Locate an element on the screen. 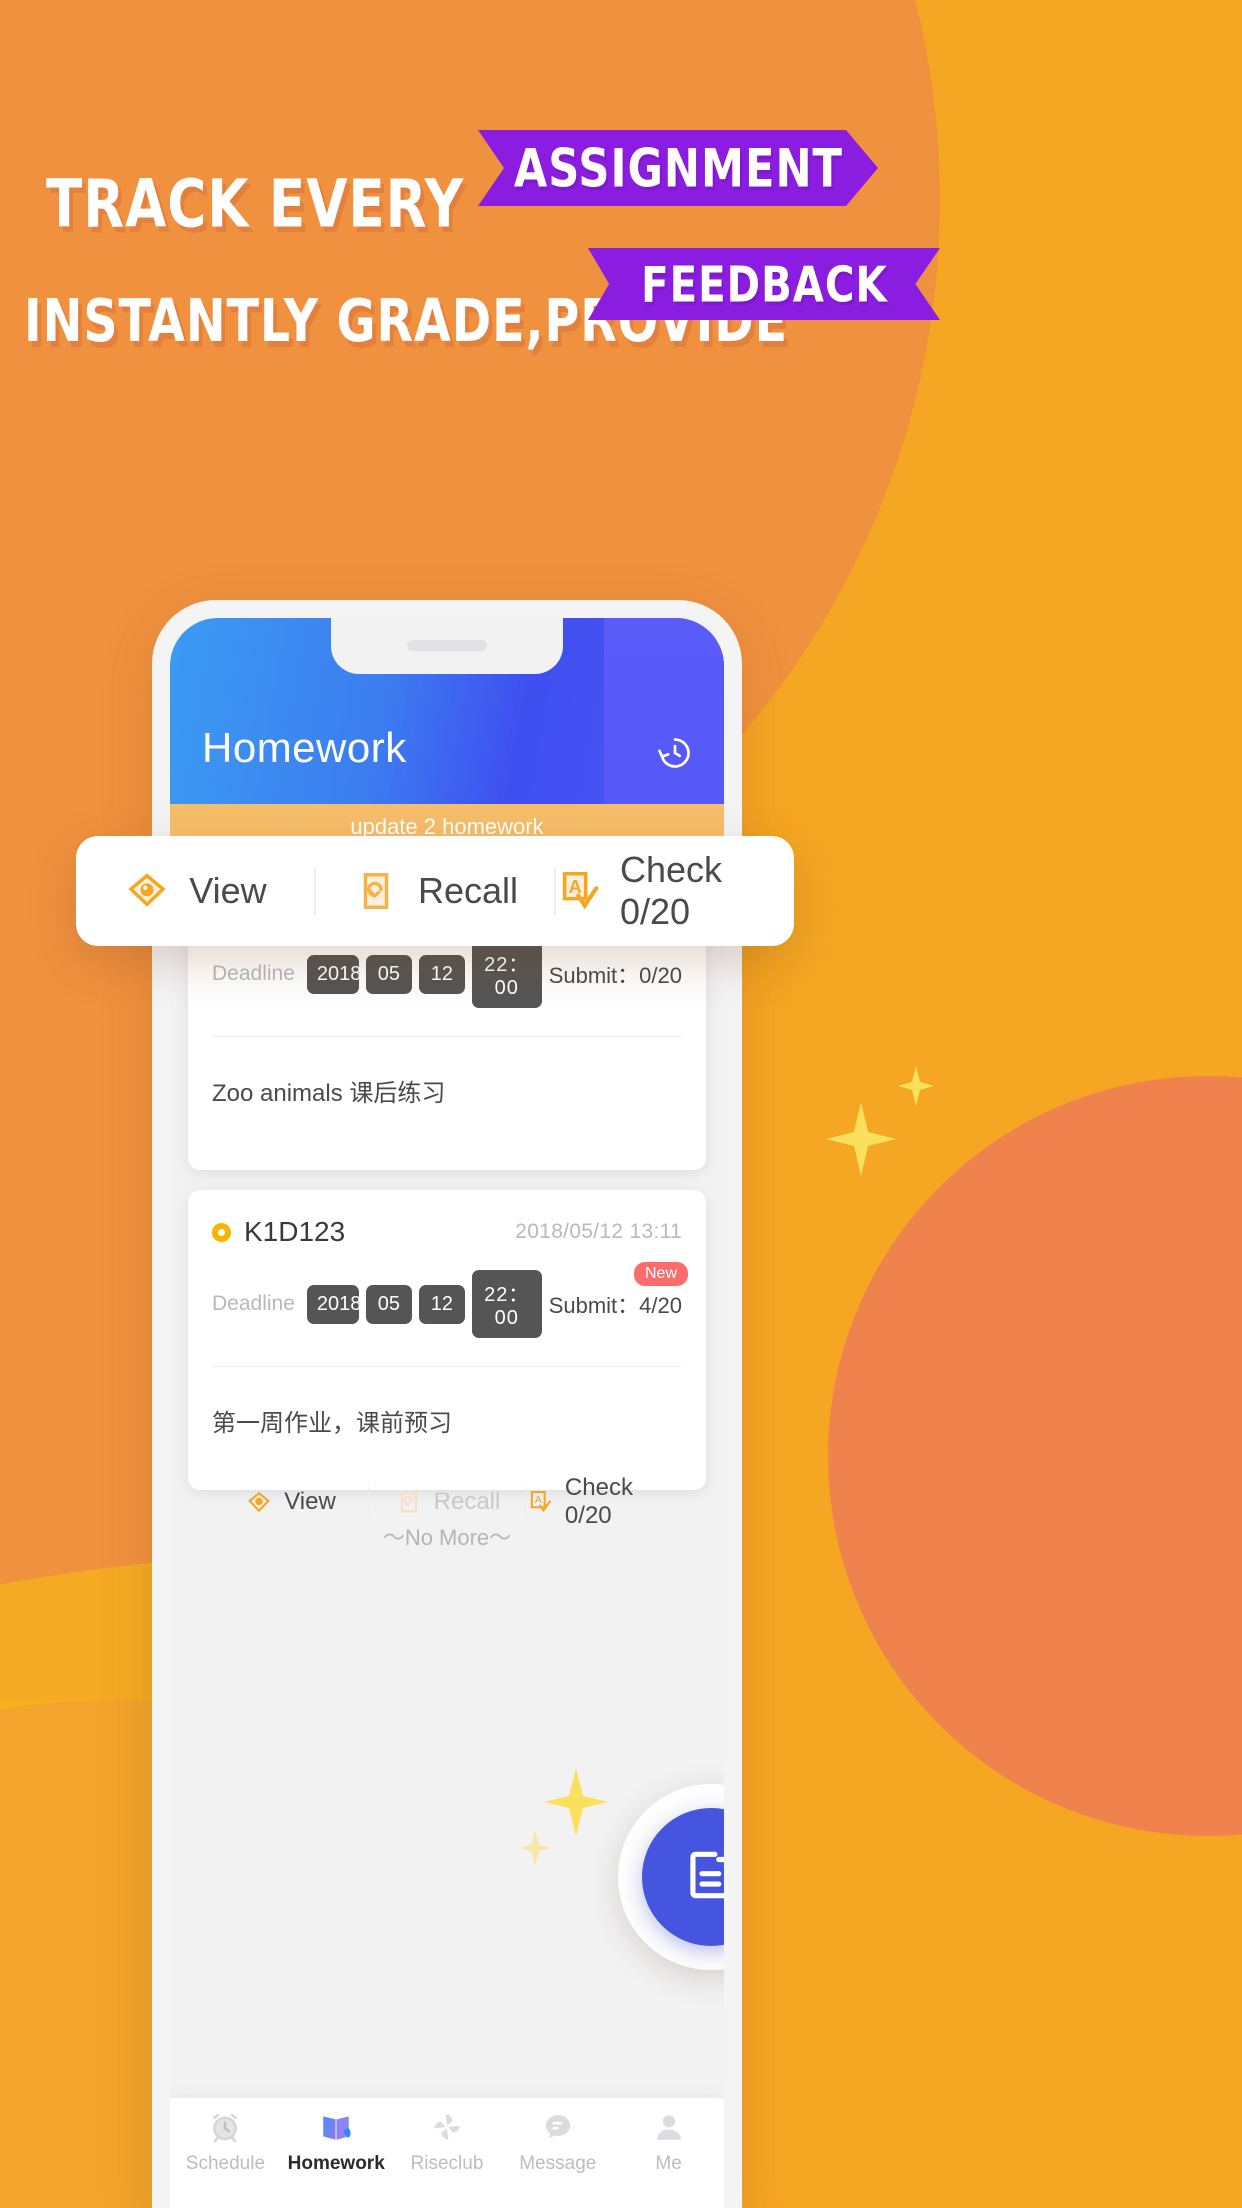 The width and height of the screenshot is (1242, 2208). tab-riseclub: Riseclub is located at coordinates (447, 2141).